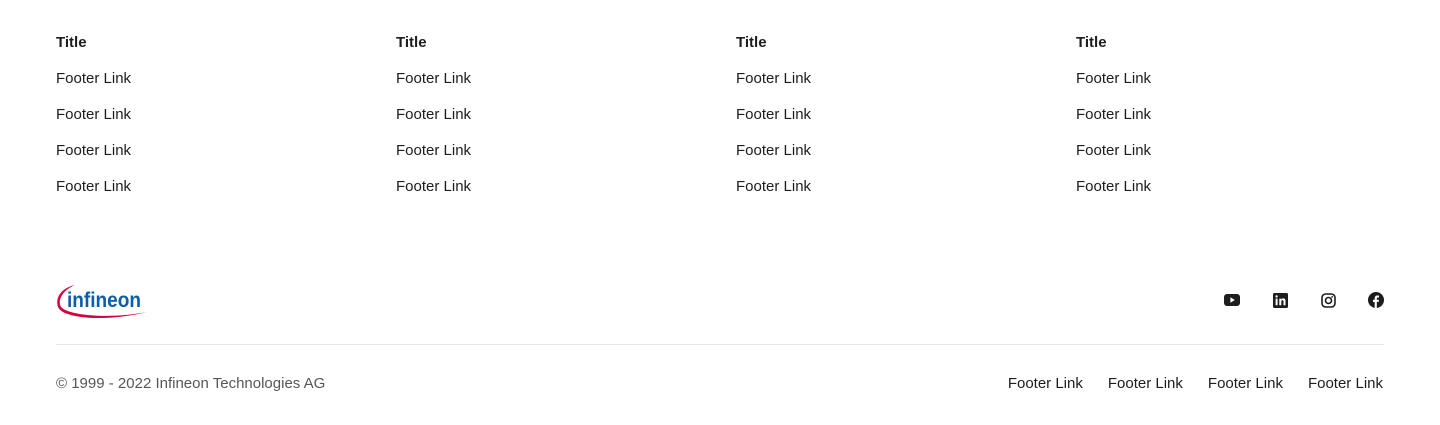 This screenshot has width=1440, height=425. I want to click on social-links, so click(1304, 300).